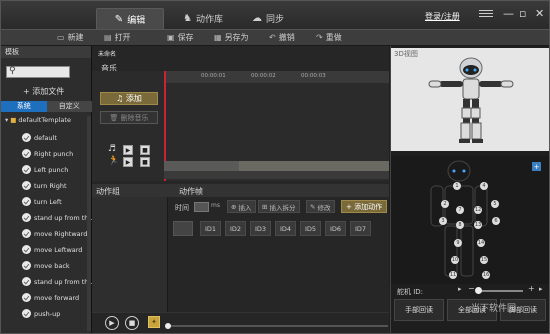 The height and width of the screenshot is (334, 550). What do you see at coordinates (320, 206) in the screenshot?
I see `modify-button: ✎ 修改` at bounding box center [320, 206].